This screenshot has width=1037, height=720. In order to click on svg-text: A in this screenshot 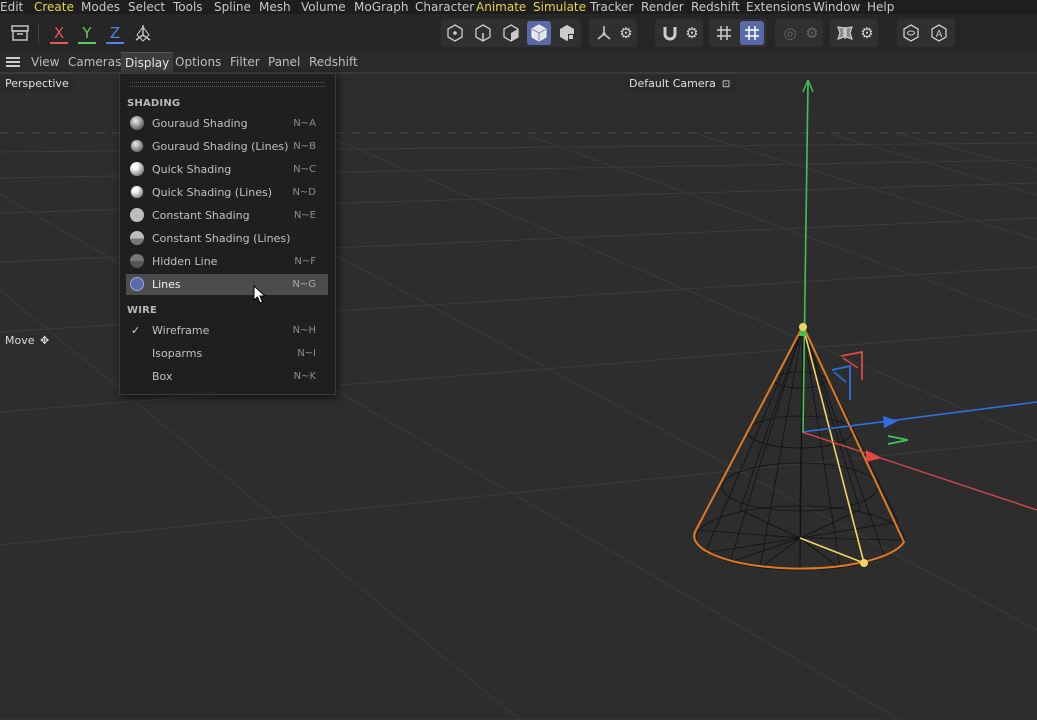, I will do `click(939, 34)`.